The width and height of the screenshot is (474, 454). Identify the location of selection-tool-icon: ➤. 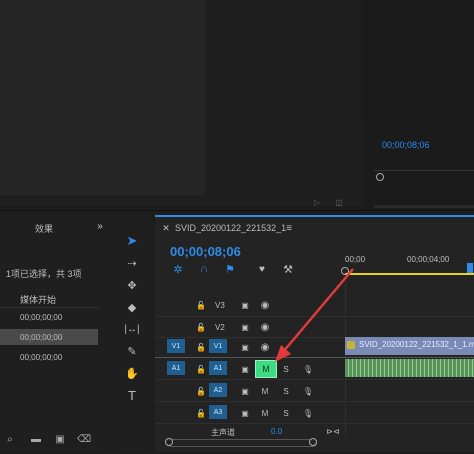
(132, 241).